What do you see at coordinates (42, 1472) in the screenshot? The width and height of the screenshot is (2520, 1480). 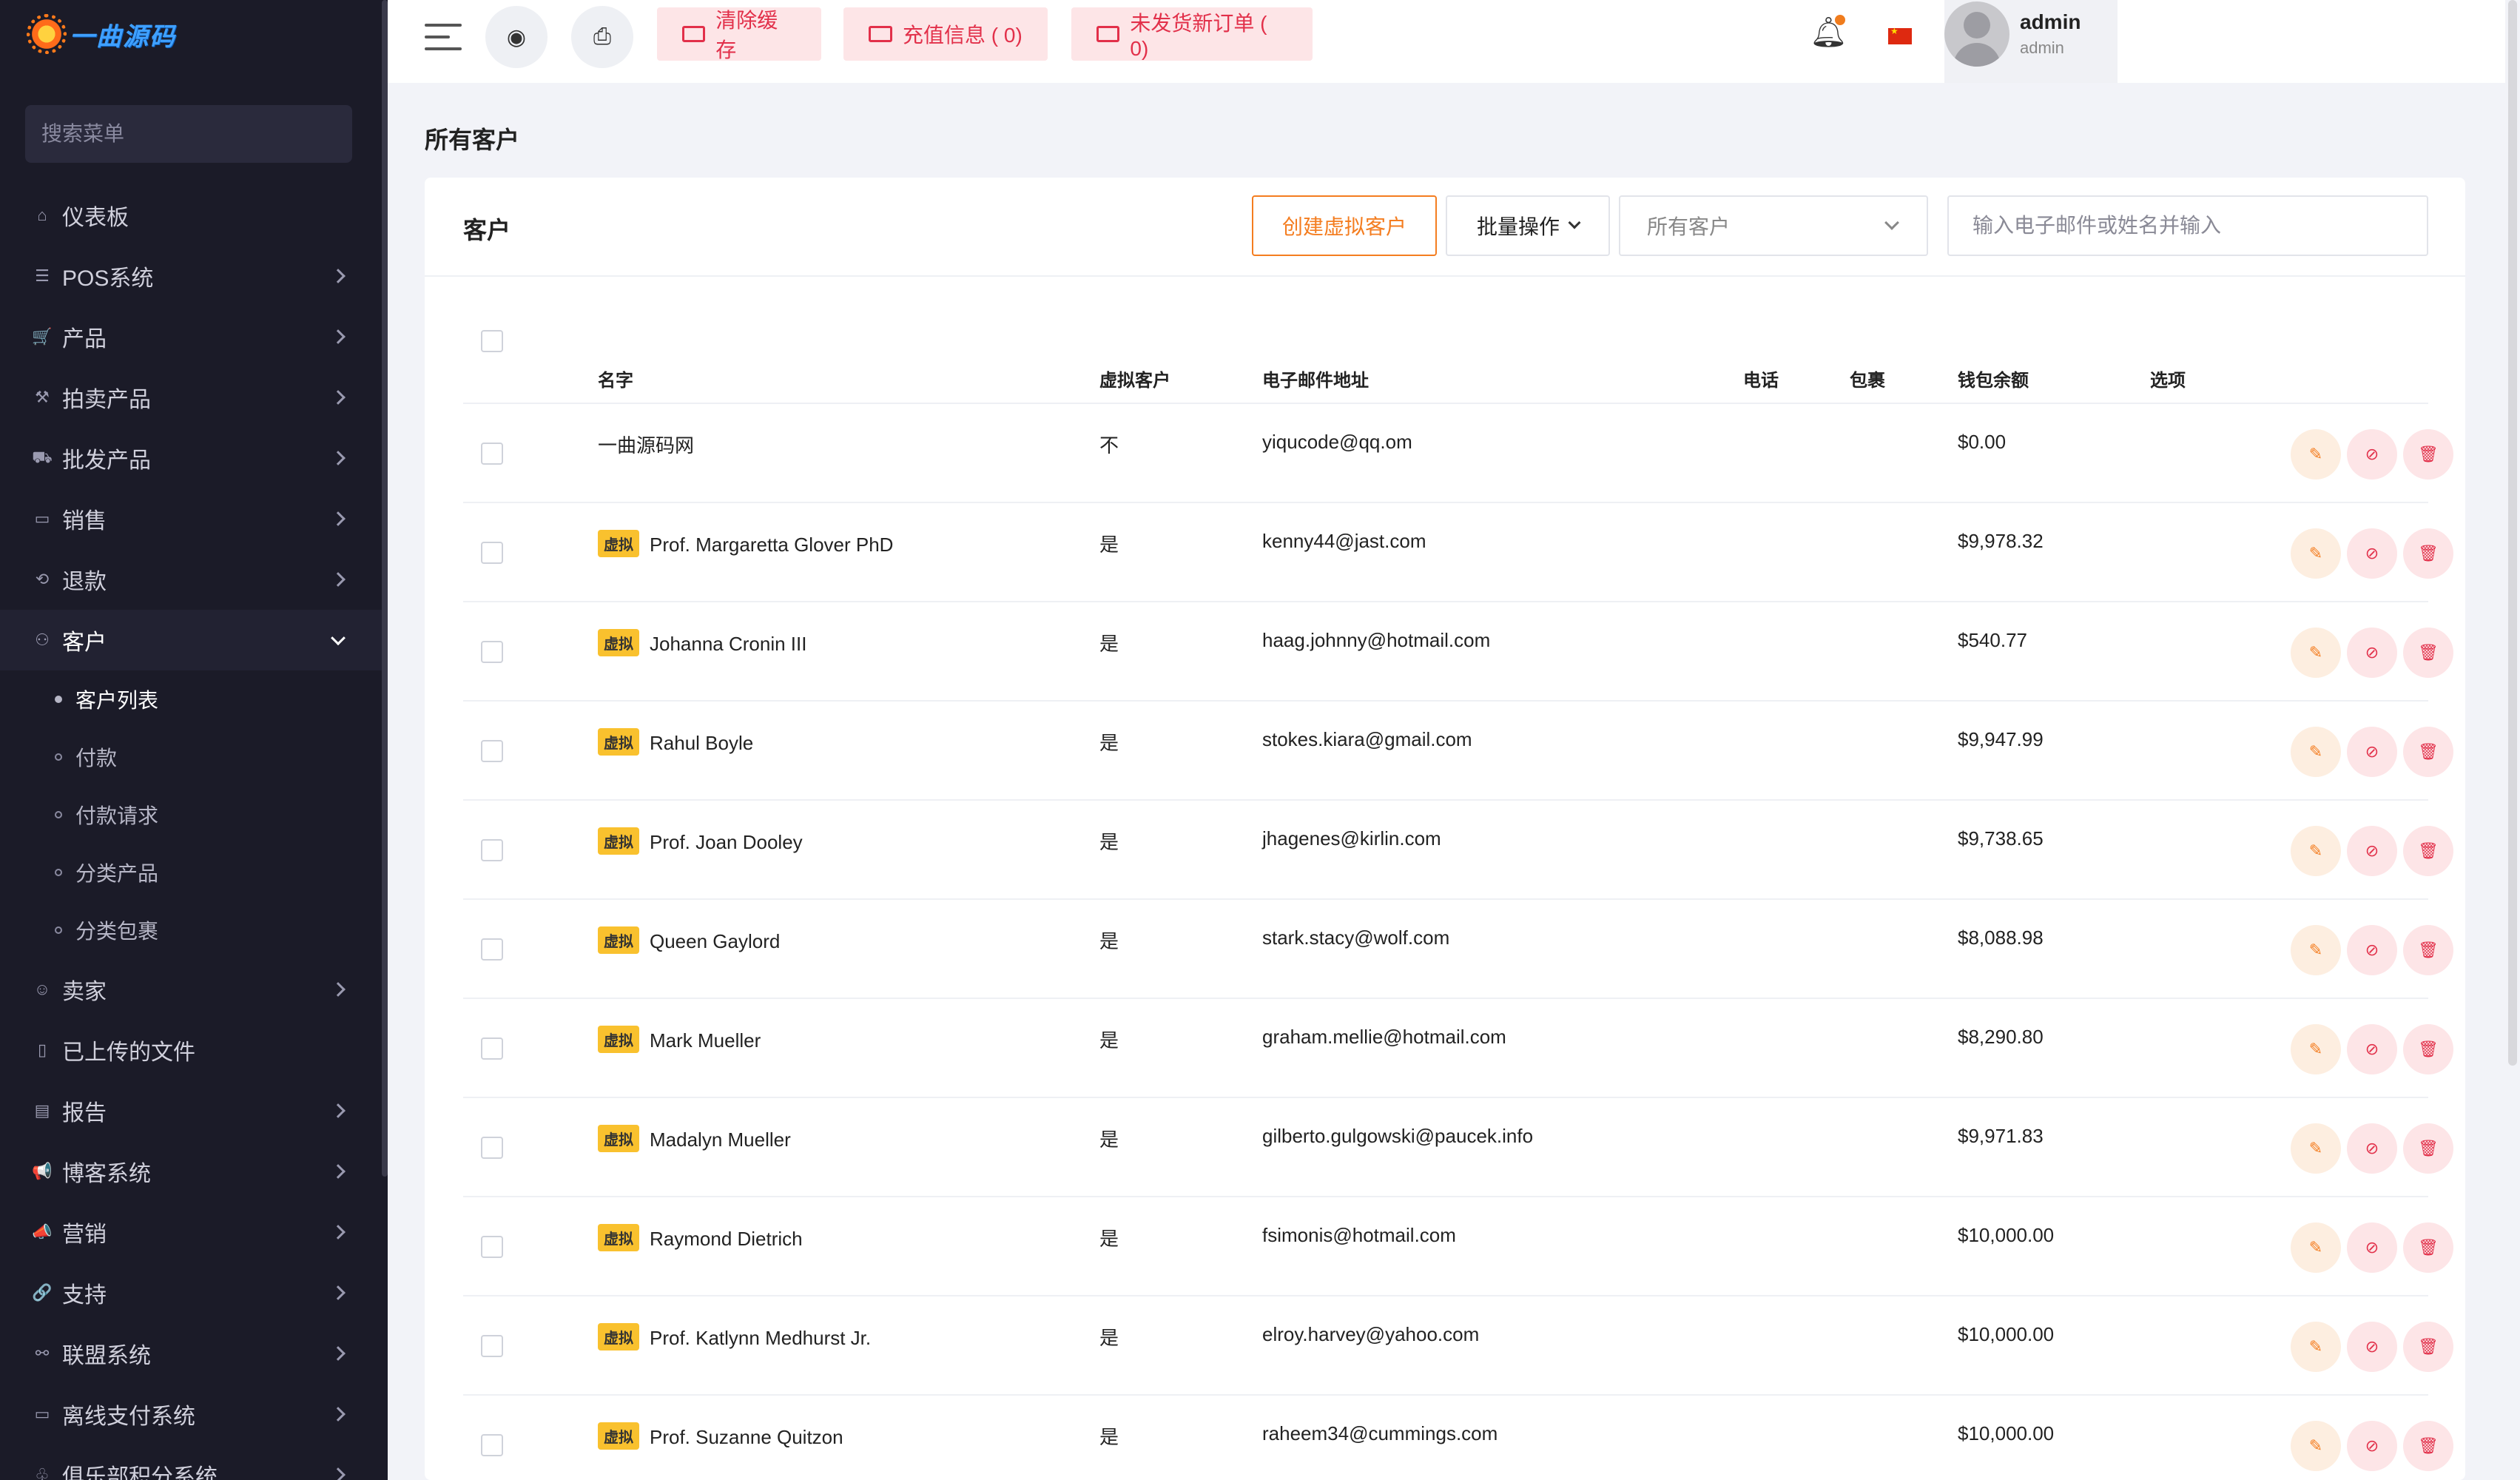 I see `club-icon: ♧` at bounding box center [42, 1472].